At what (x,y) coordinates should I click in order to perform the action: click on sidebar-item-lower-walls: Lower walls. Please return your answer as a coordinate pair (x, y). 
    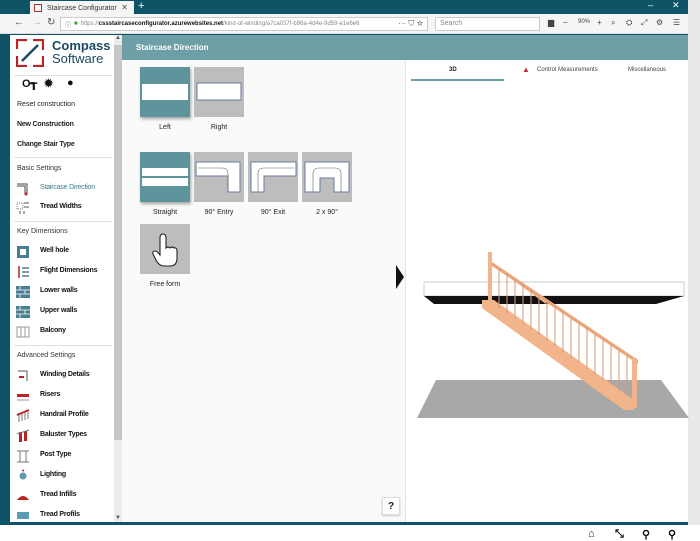
    Looking at the image, I should click on (63, 292).